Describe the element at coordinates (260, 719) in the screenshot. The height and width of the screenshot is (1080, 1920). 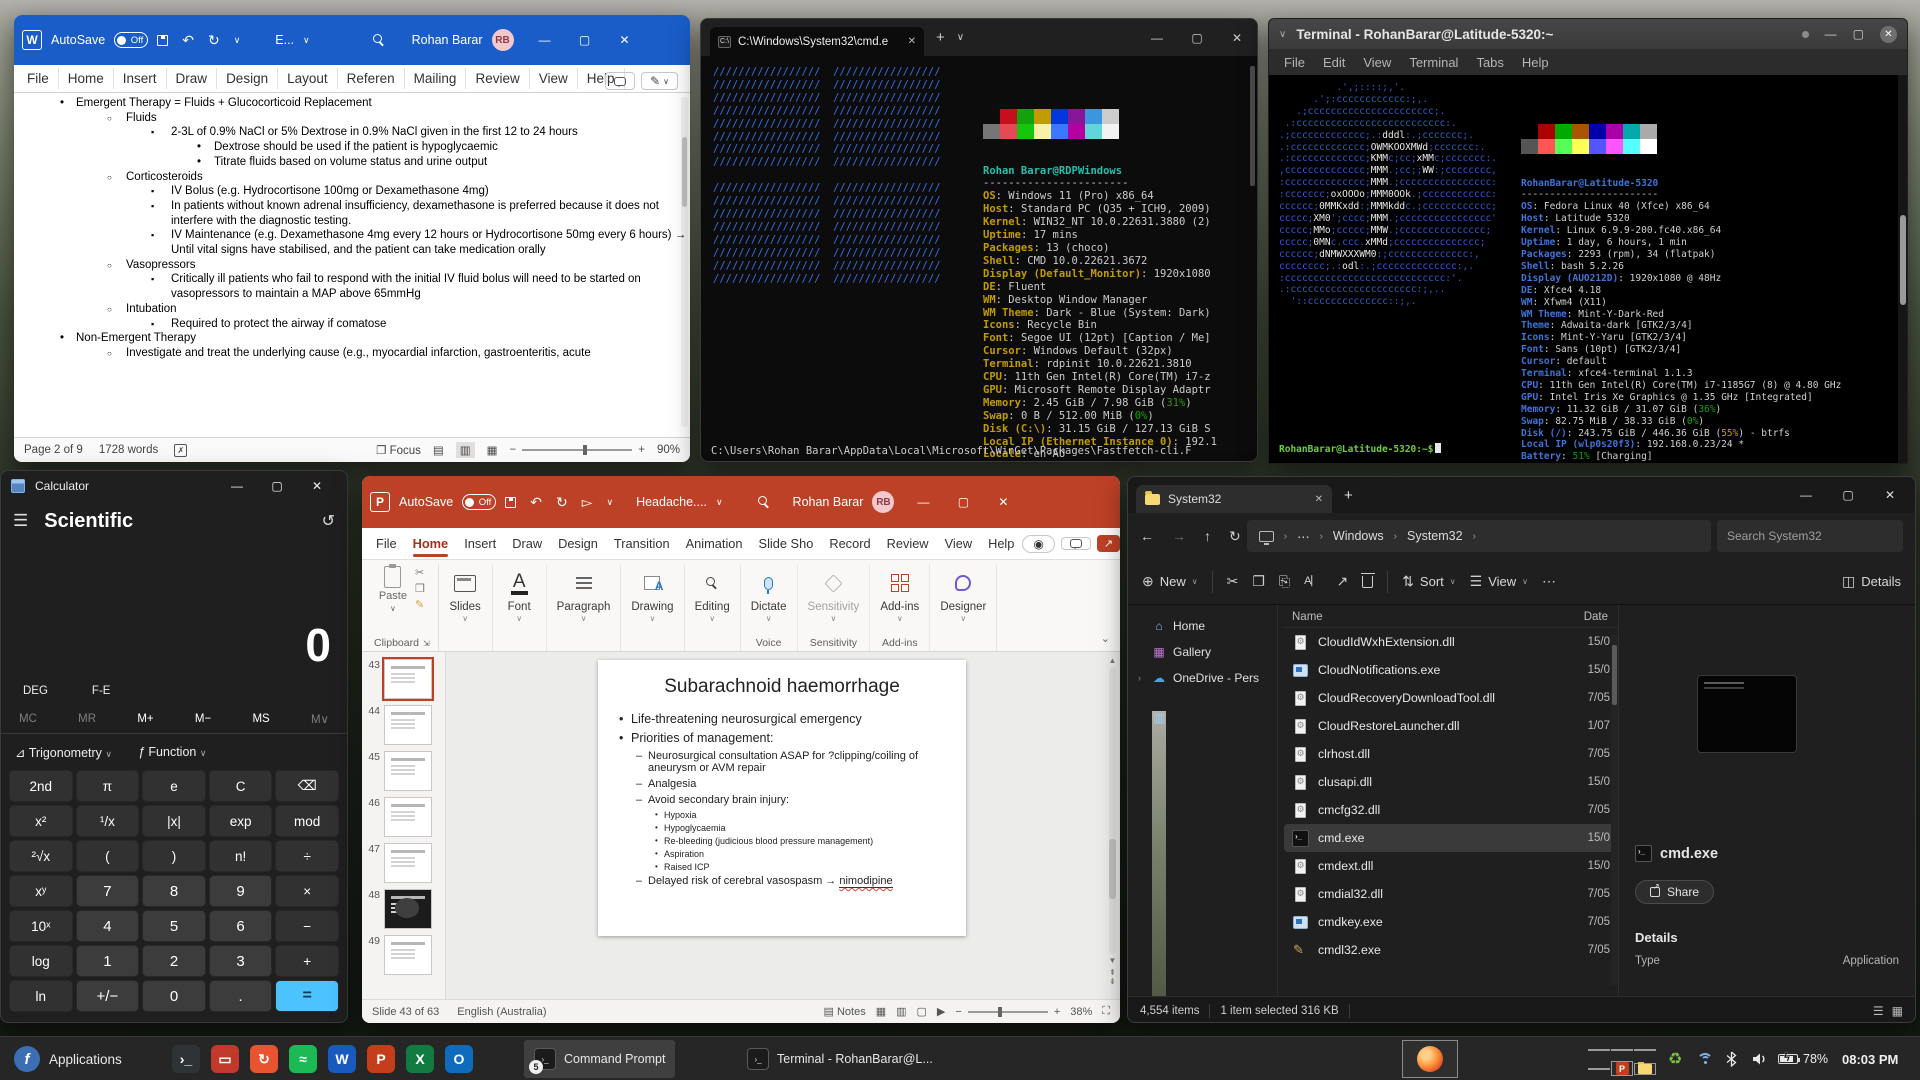
I see `memory-button: MS` at that location.